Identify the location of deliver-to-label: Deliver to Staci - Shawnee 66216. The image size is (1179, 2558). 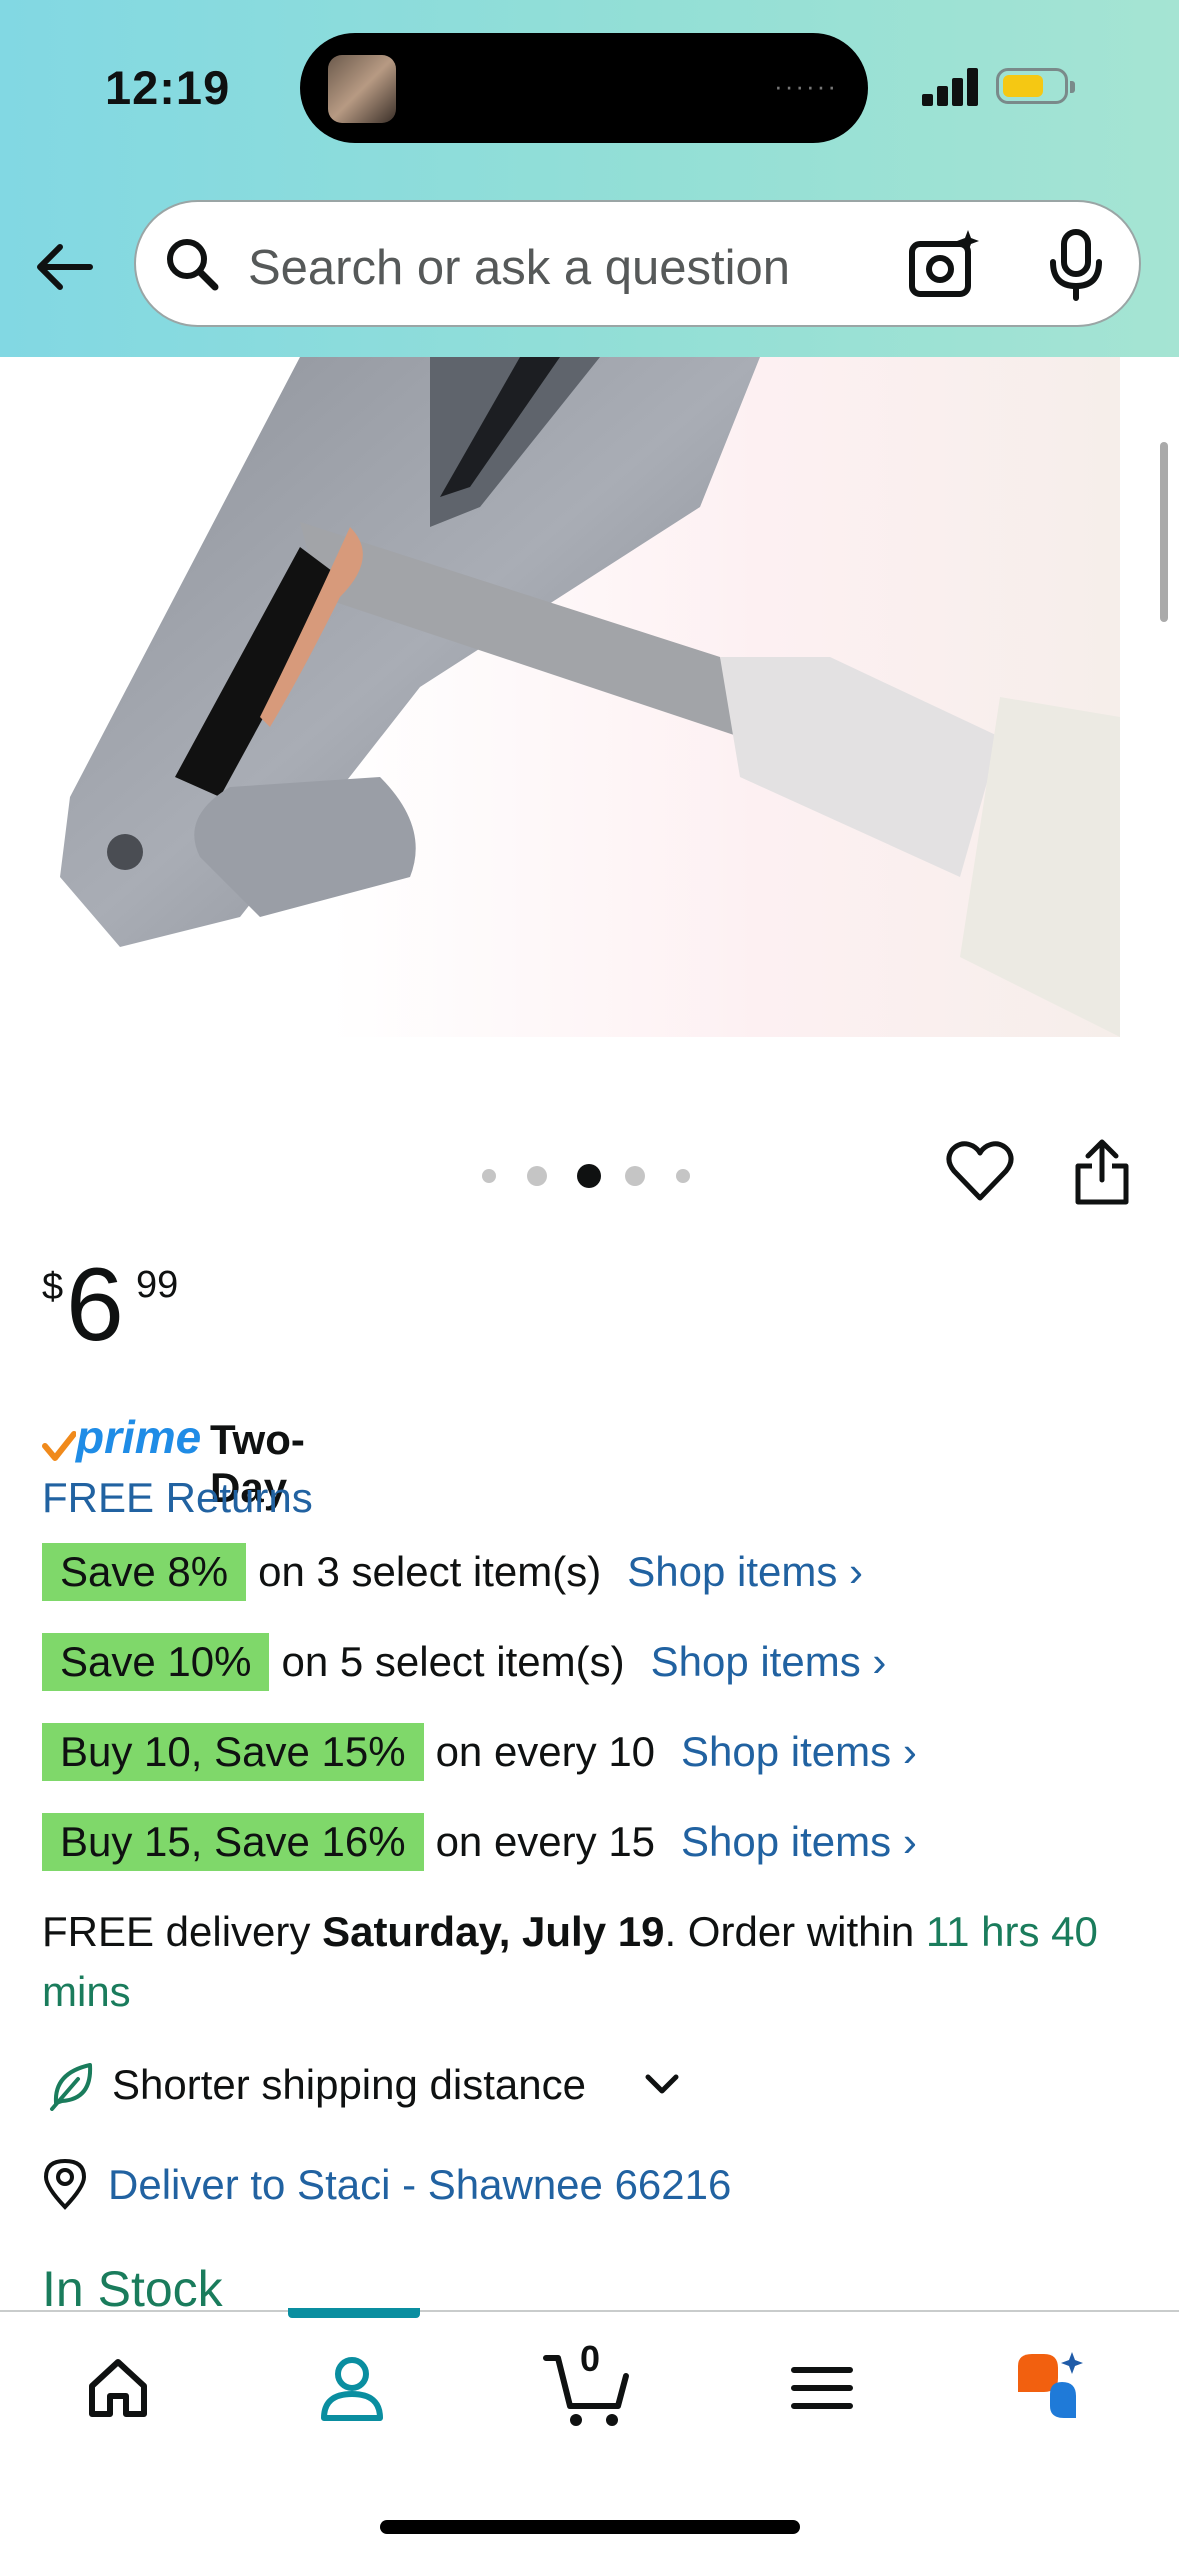
(420, 2184).